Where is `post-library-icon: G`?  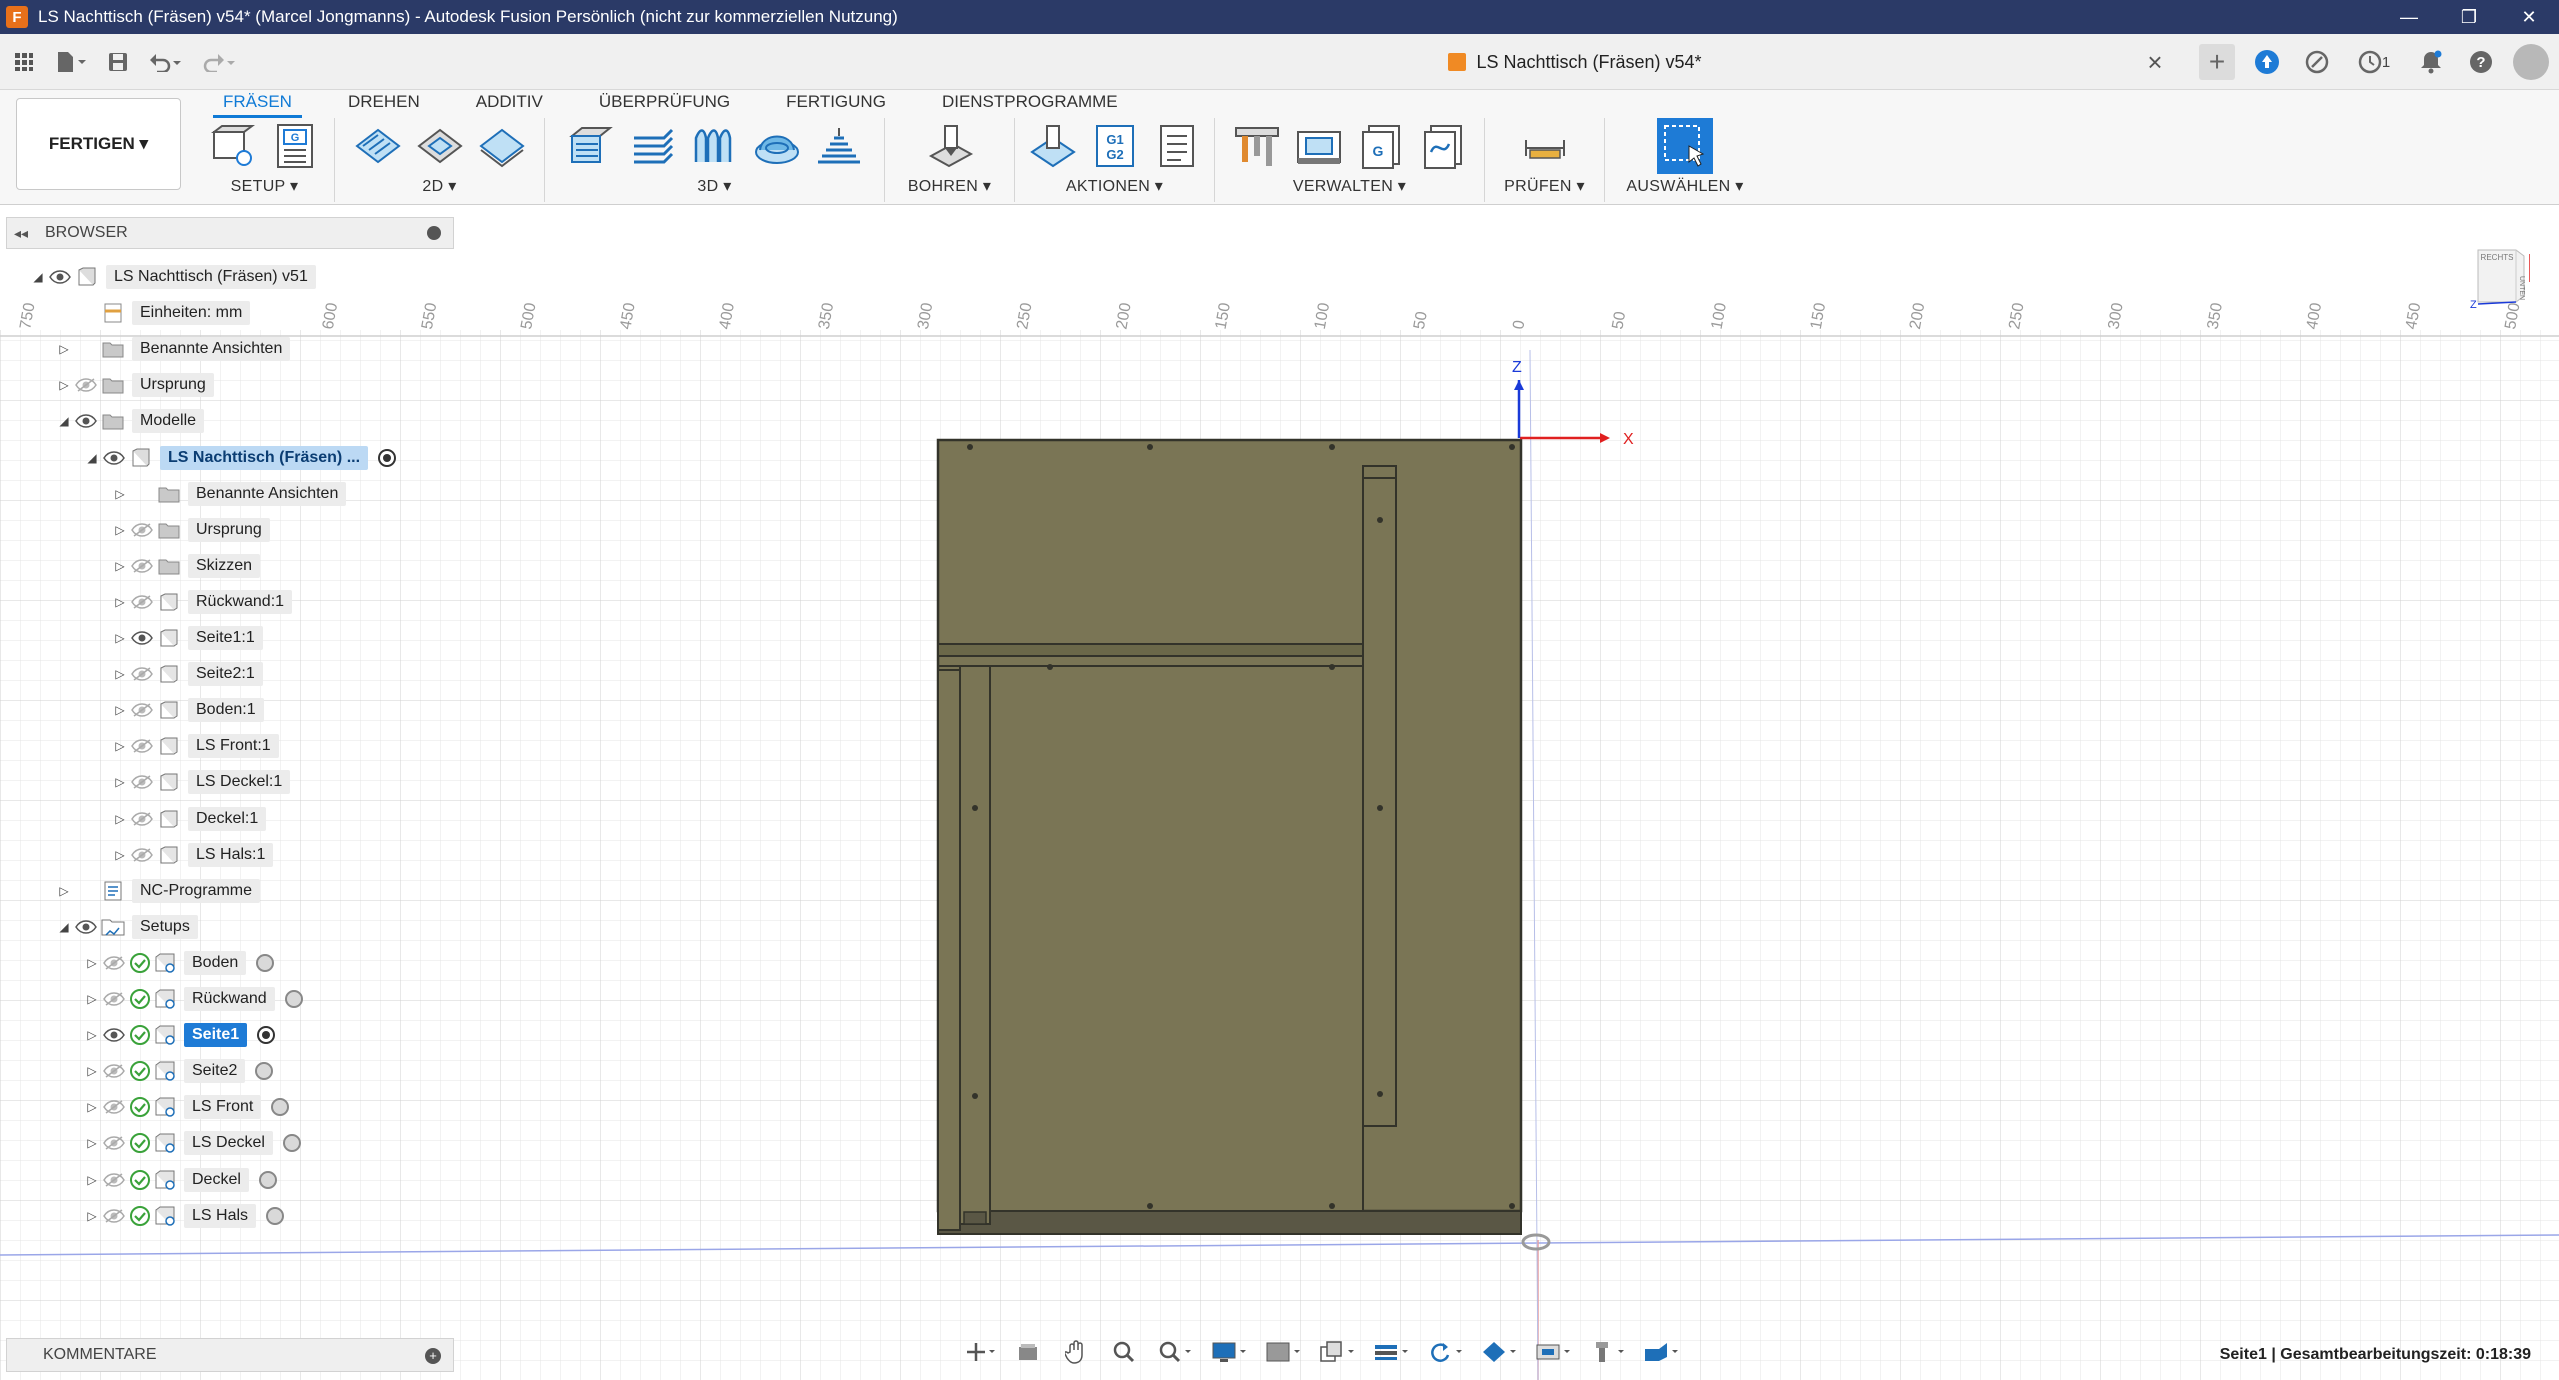 post-library-icon: G is located at coordinates (1381, 146).